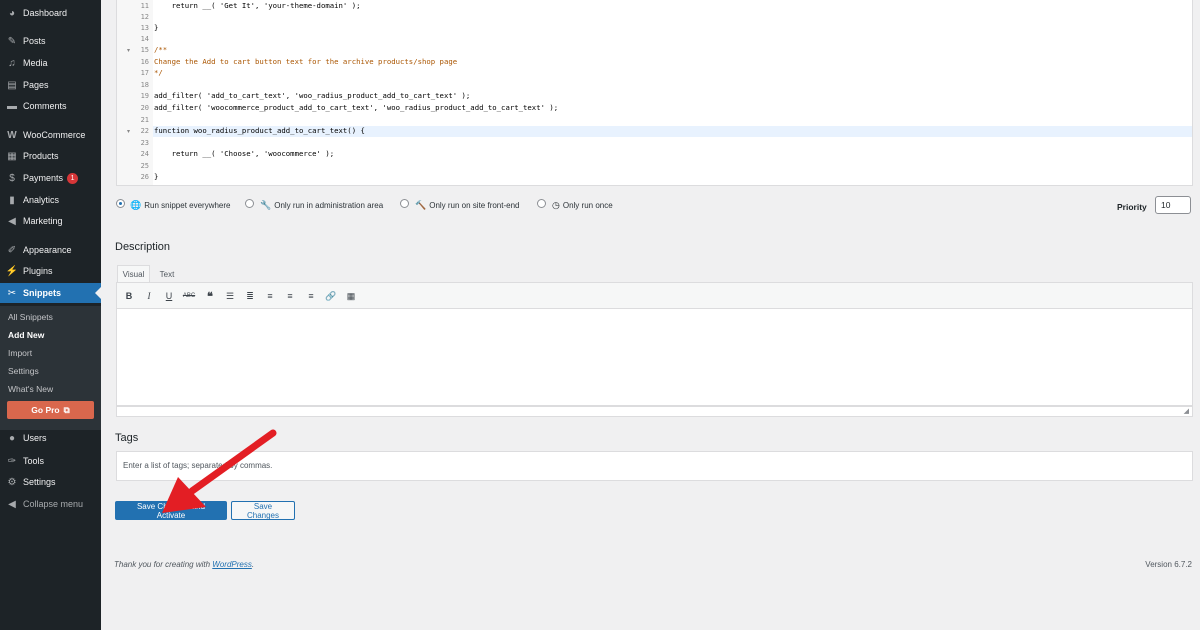  I want to click on menu-item-payments: $ Payments 1, so click(50, 178).